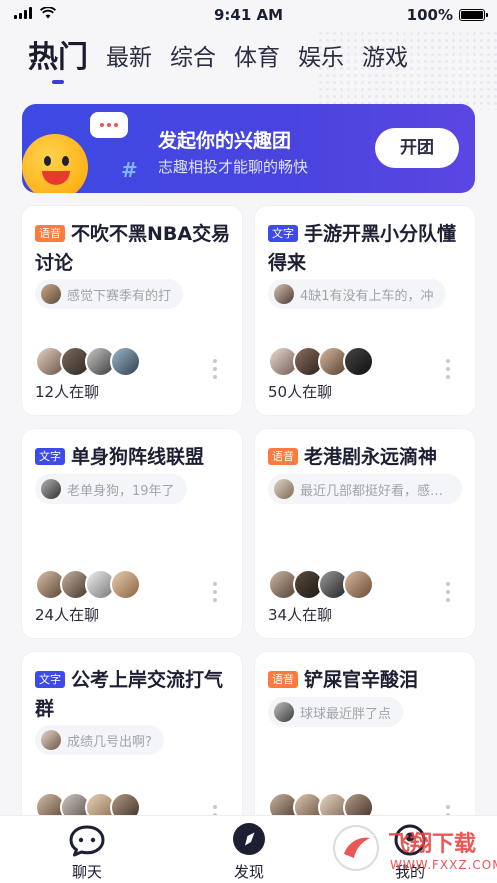  What do you see at coordinates (67, 392) in the screenshot?
I see `member-count: 12人在聊` at bounding box center [67, 392].